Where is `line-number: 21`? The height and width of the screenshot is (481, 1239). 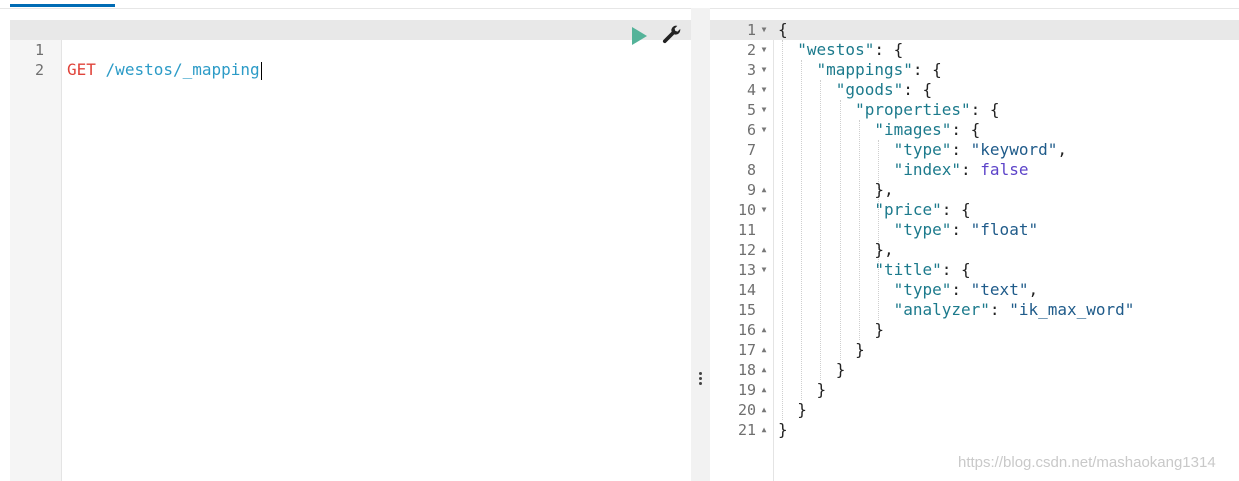
line-number: 21 is located at coordinates (746, 430).